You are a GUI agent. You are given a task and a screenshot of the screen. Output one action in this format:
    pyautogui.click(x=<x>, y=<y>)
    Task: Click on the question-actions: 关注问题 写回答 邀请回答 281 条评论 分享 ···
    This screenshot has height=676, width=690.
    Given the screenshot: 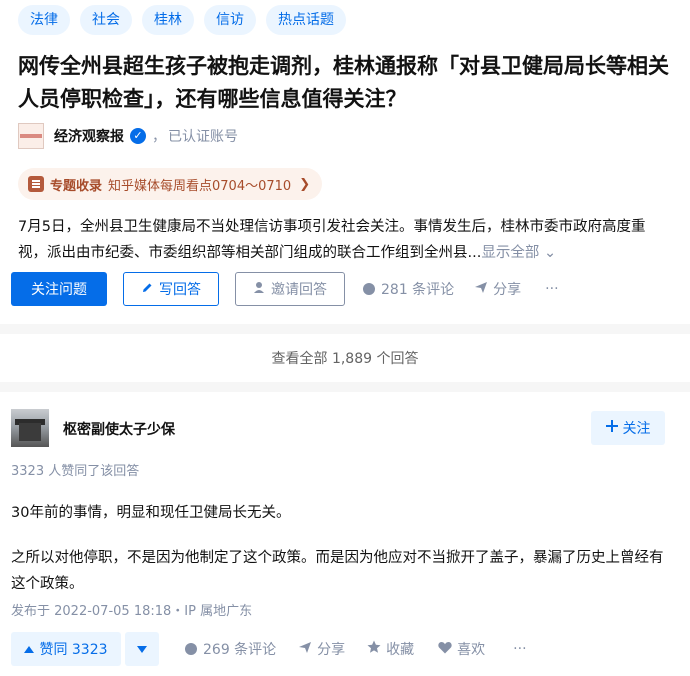 What is the action you would take?
    pyautogui.click(x=285, y=289)
    